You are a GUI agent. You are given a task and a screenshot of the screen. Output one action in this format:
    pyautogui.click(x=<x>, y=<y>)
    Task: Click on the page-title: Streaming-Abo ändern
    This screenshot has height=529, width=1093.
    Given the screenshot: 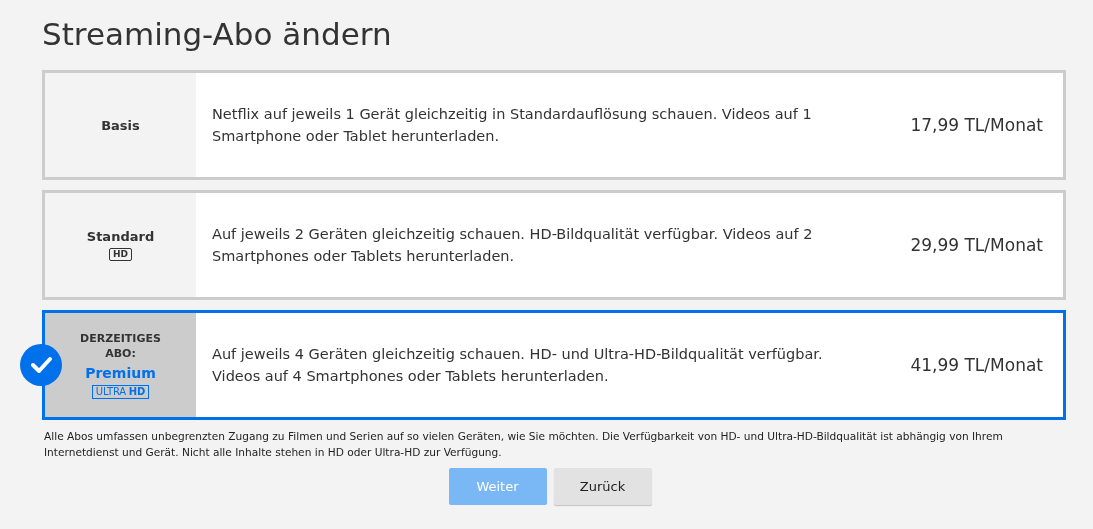 What is the action you would take?
    pyautogui.click(x=217, y=34)
    